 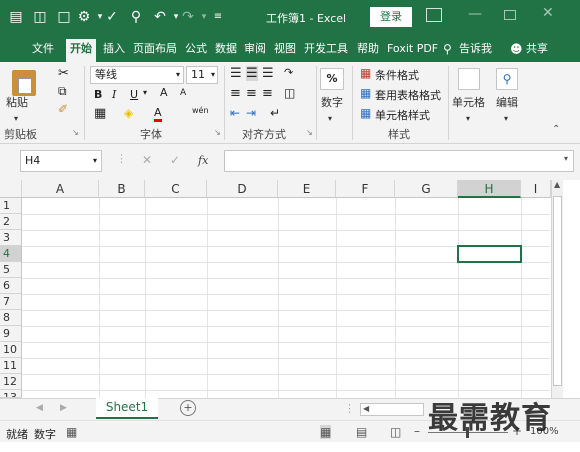 What do you see at coordinates (361, 432) in the screenshot?
I see `page-layout-view-icon: ▤` at bounding box center [361, 432].